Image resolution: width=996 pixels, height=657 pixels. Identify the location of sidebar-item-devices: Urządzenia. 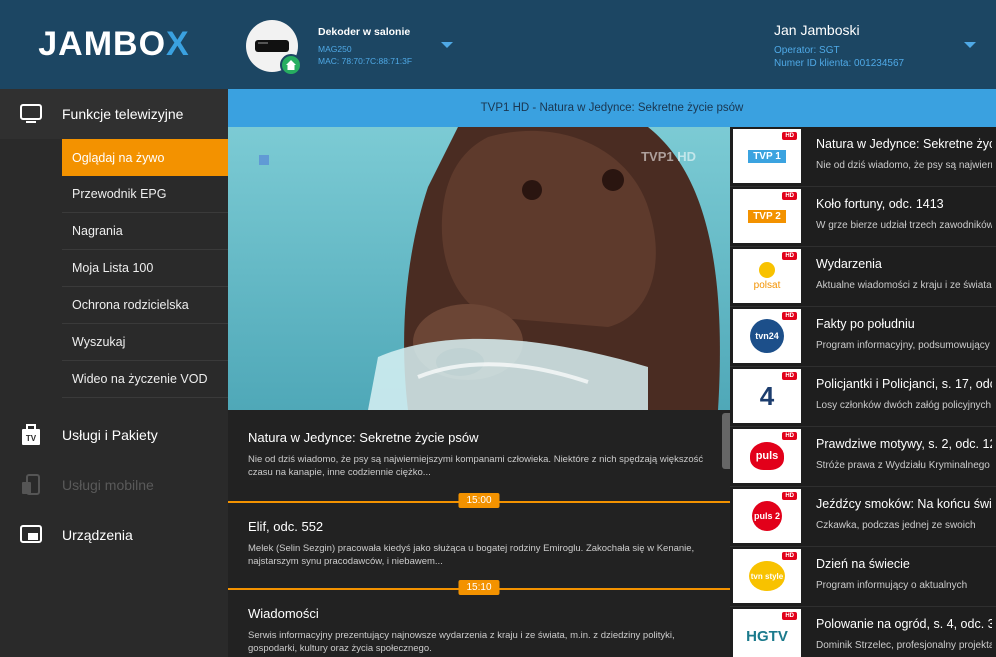
(114, 535).